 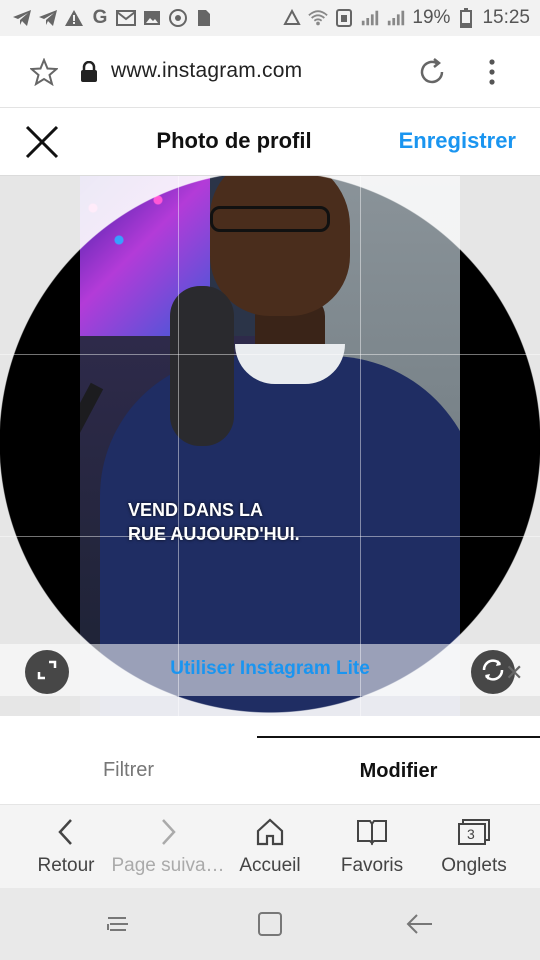 What do you see at coordinates (506, 17) in the screenshot?
I see `clock: 15:25` at bounding box center [506, 17].